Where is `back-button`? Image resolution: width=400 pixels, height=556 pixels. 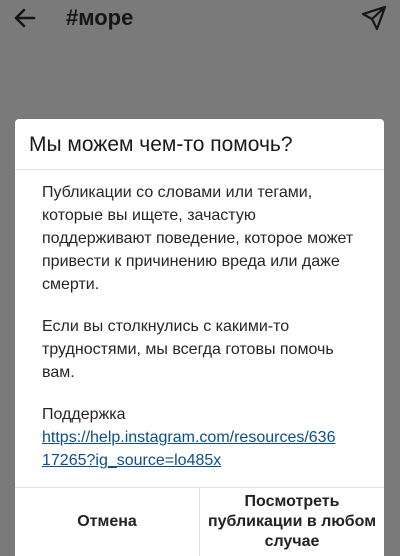 back-button is located at coordinates (25, 18).